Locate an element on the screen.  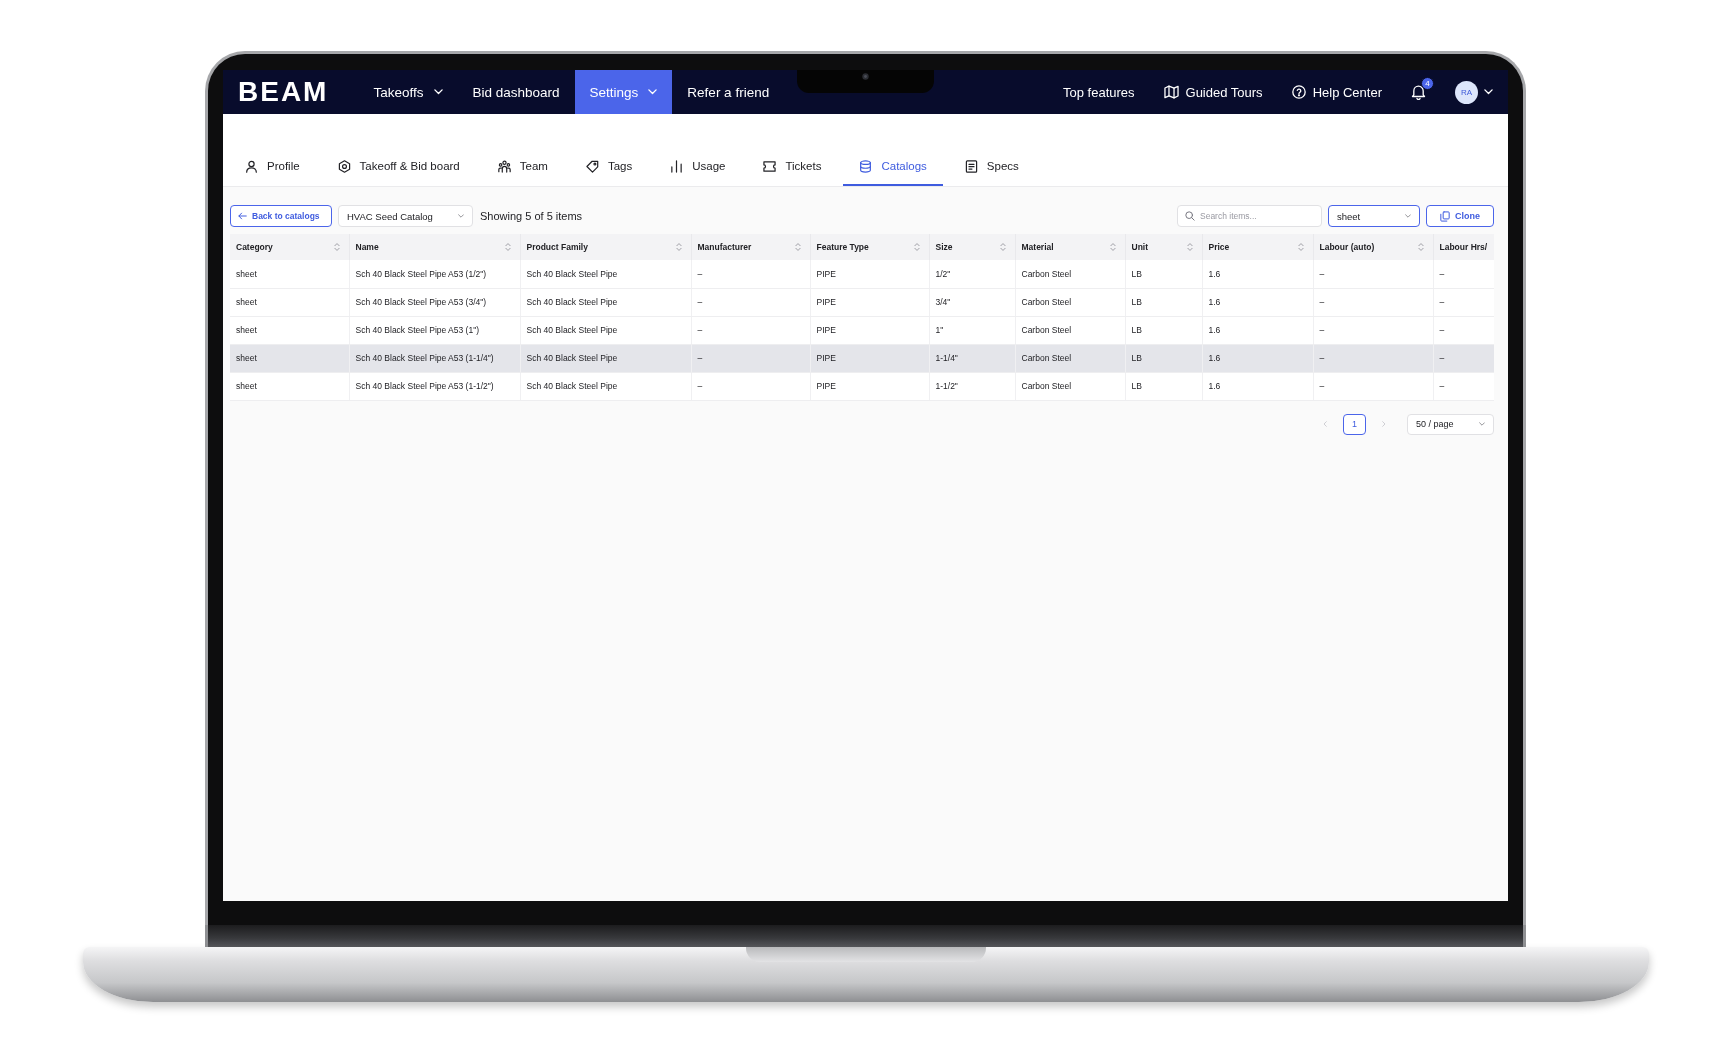
column-header: Labour (auto) is located at coordinates (1373, 247).